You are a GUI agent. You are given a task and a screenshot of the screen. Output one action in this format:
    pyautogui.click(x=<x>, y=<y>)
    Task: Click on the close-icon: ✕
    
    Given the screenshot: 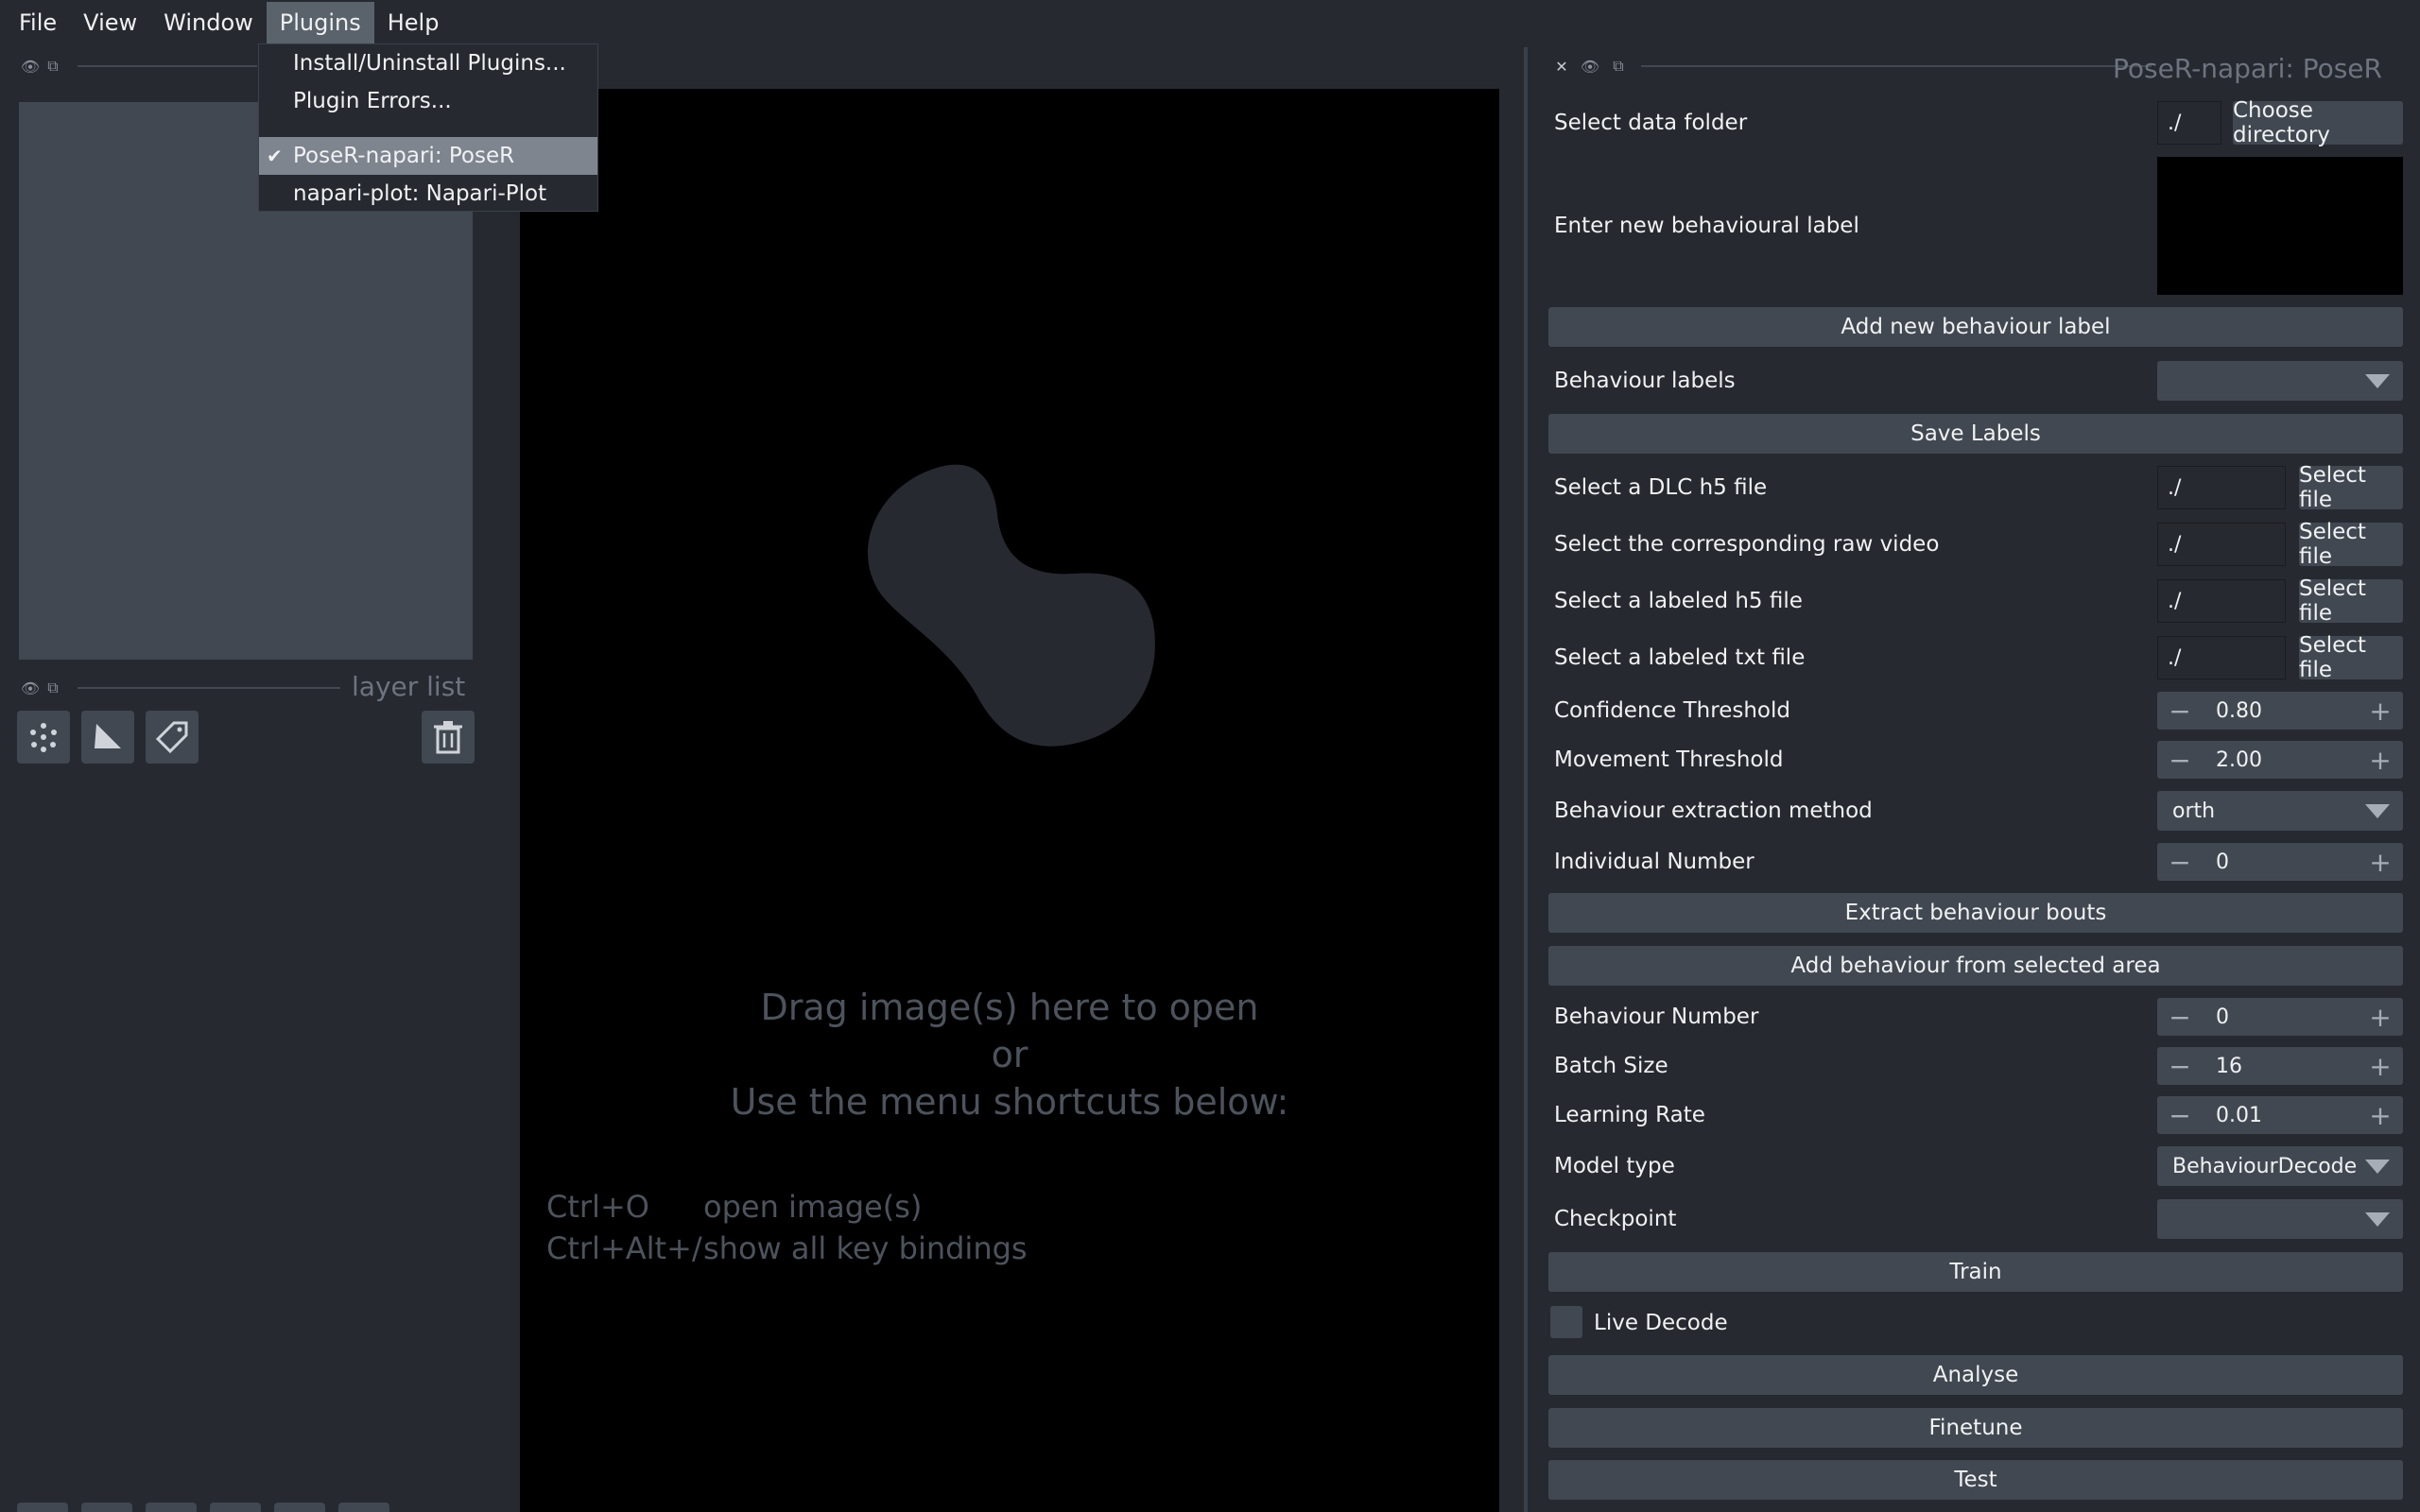 What is the action you would take?
    pyautogui.click(x=1561, y=66)
    